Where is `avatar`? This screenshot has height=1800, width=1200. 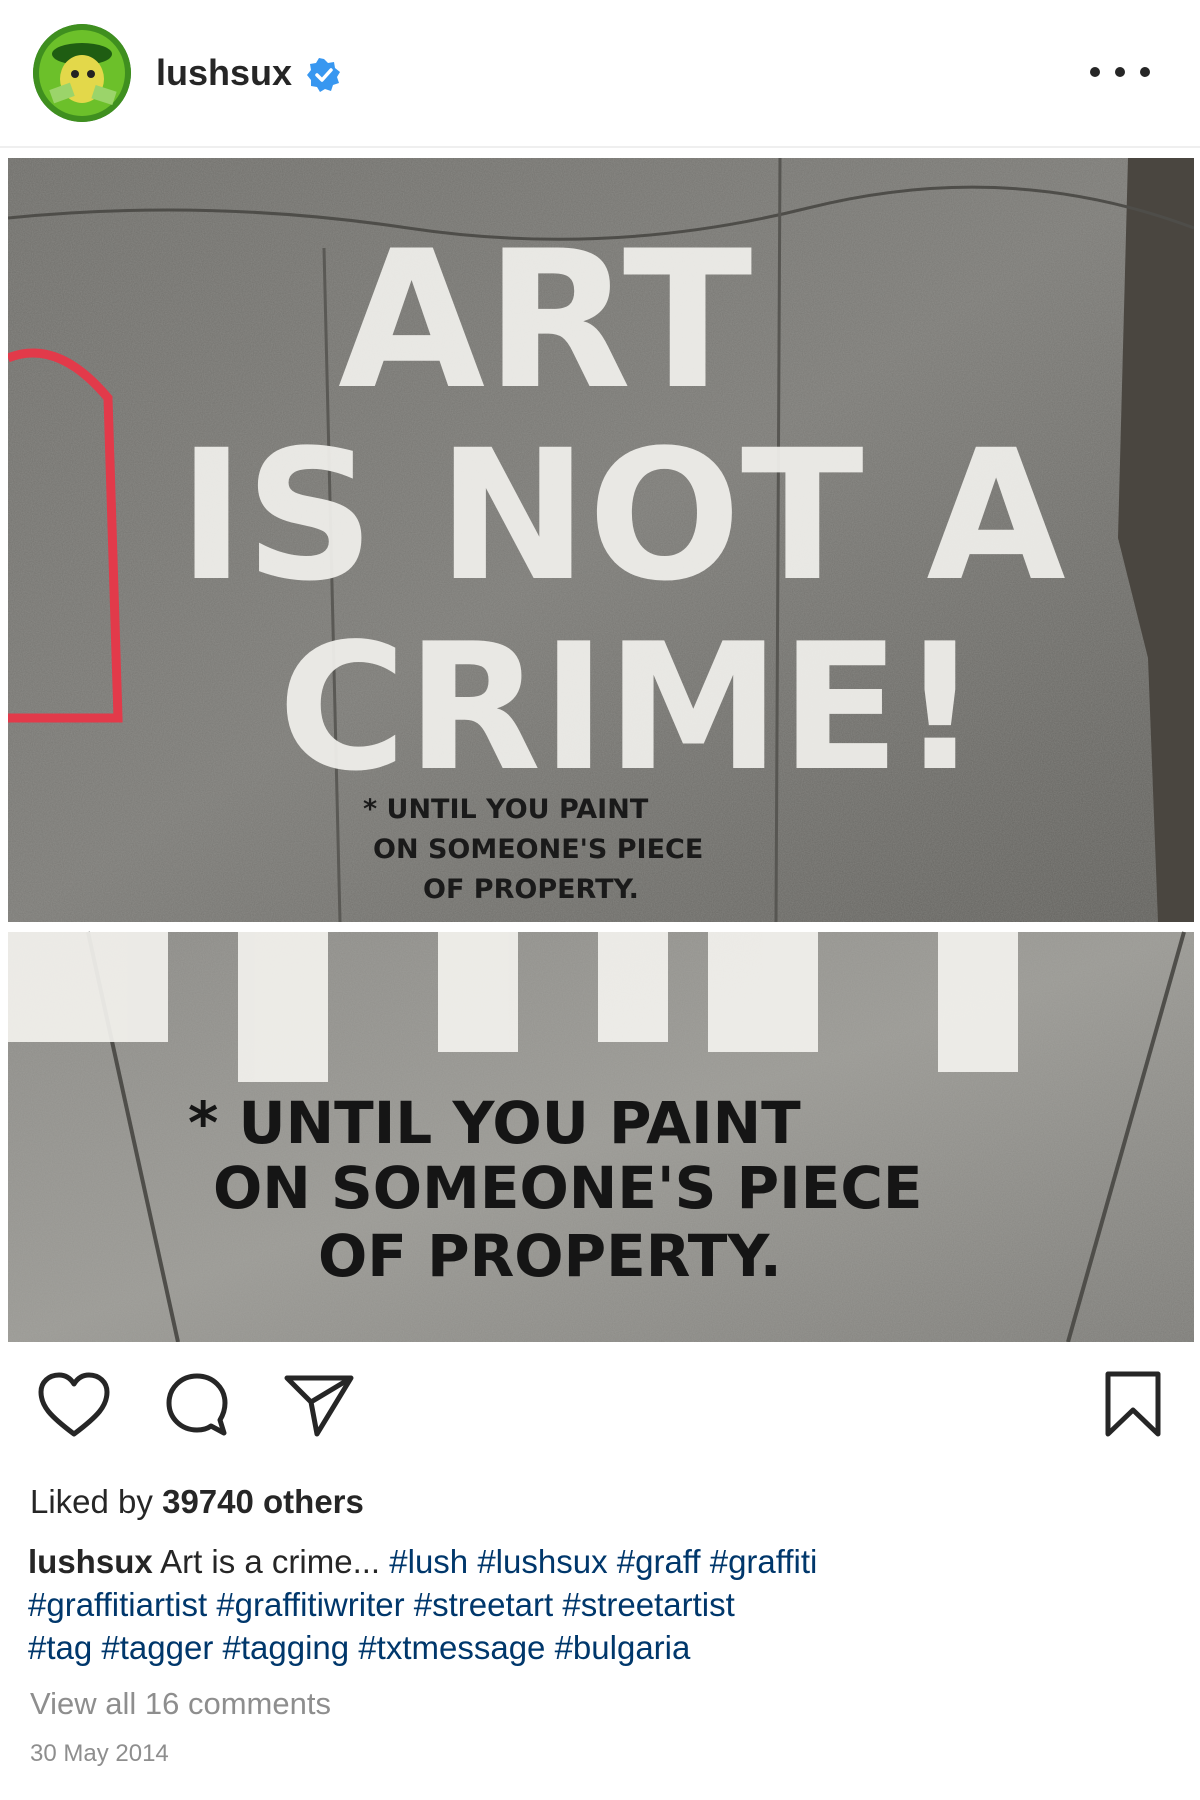
avatar is located at coordinates (82, 73).